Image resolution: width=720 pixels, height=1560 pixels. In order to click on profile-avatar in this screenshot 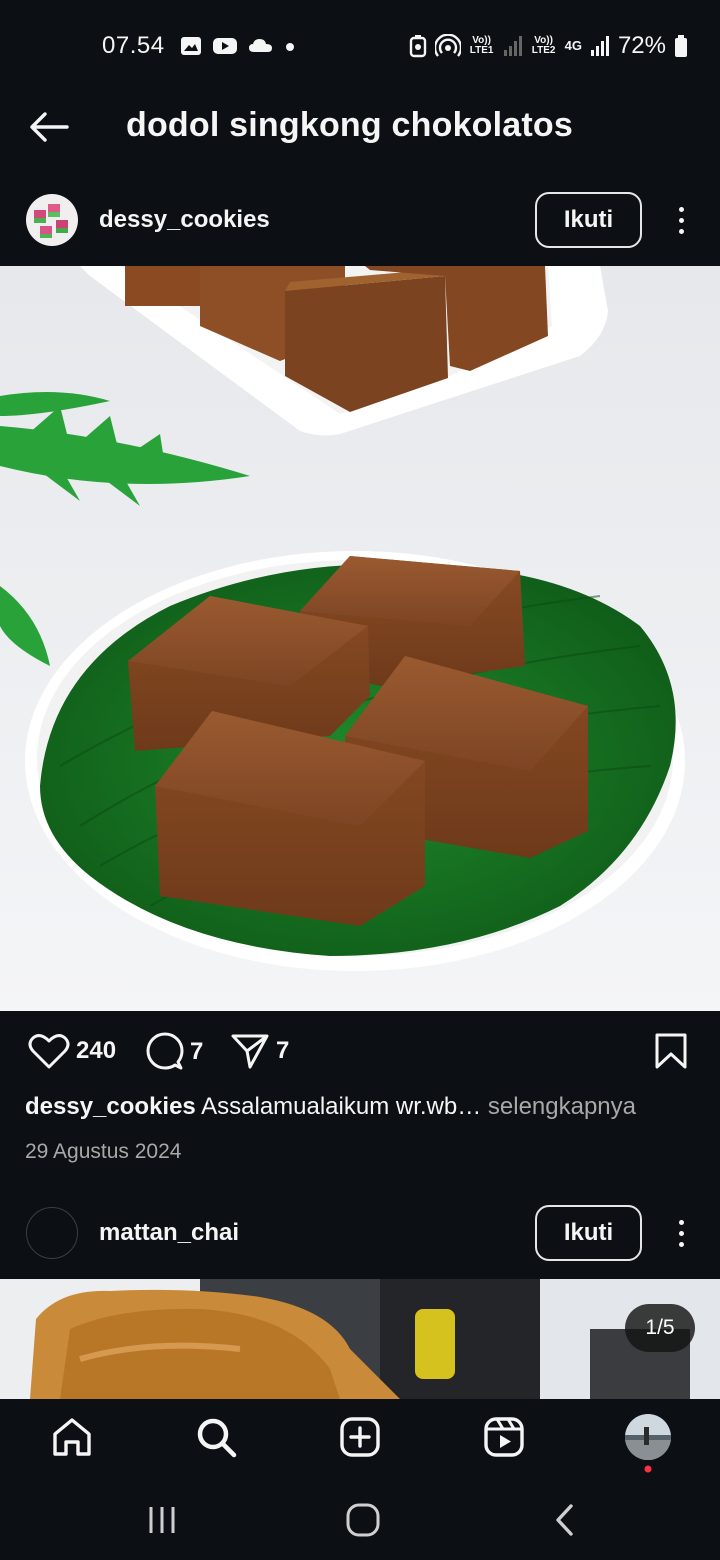, I will do `click(648, 1437)`.